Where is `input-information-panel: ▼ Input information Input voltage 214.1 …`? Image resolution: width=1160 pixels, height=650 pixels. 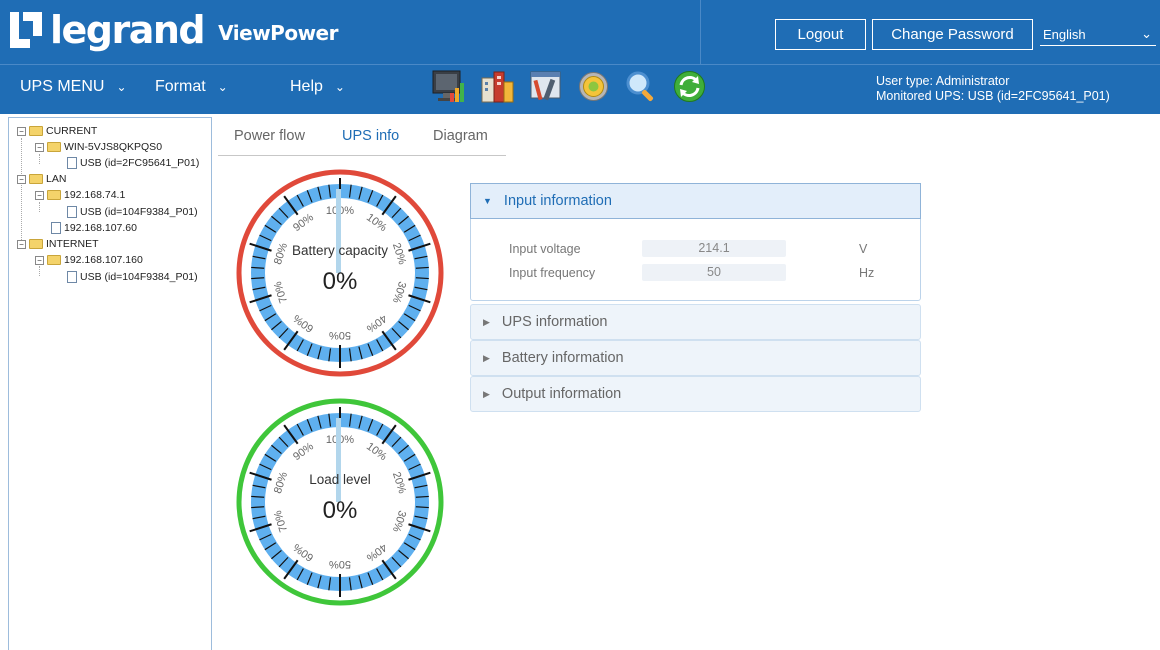
input-information-panel: ▼ Input information Input voltage 214.1 … is located at coordinates (695, 242).